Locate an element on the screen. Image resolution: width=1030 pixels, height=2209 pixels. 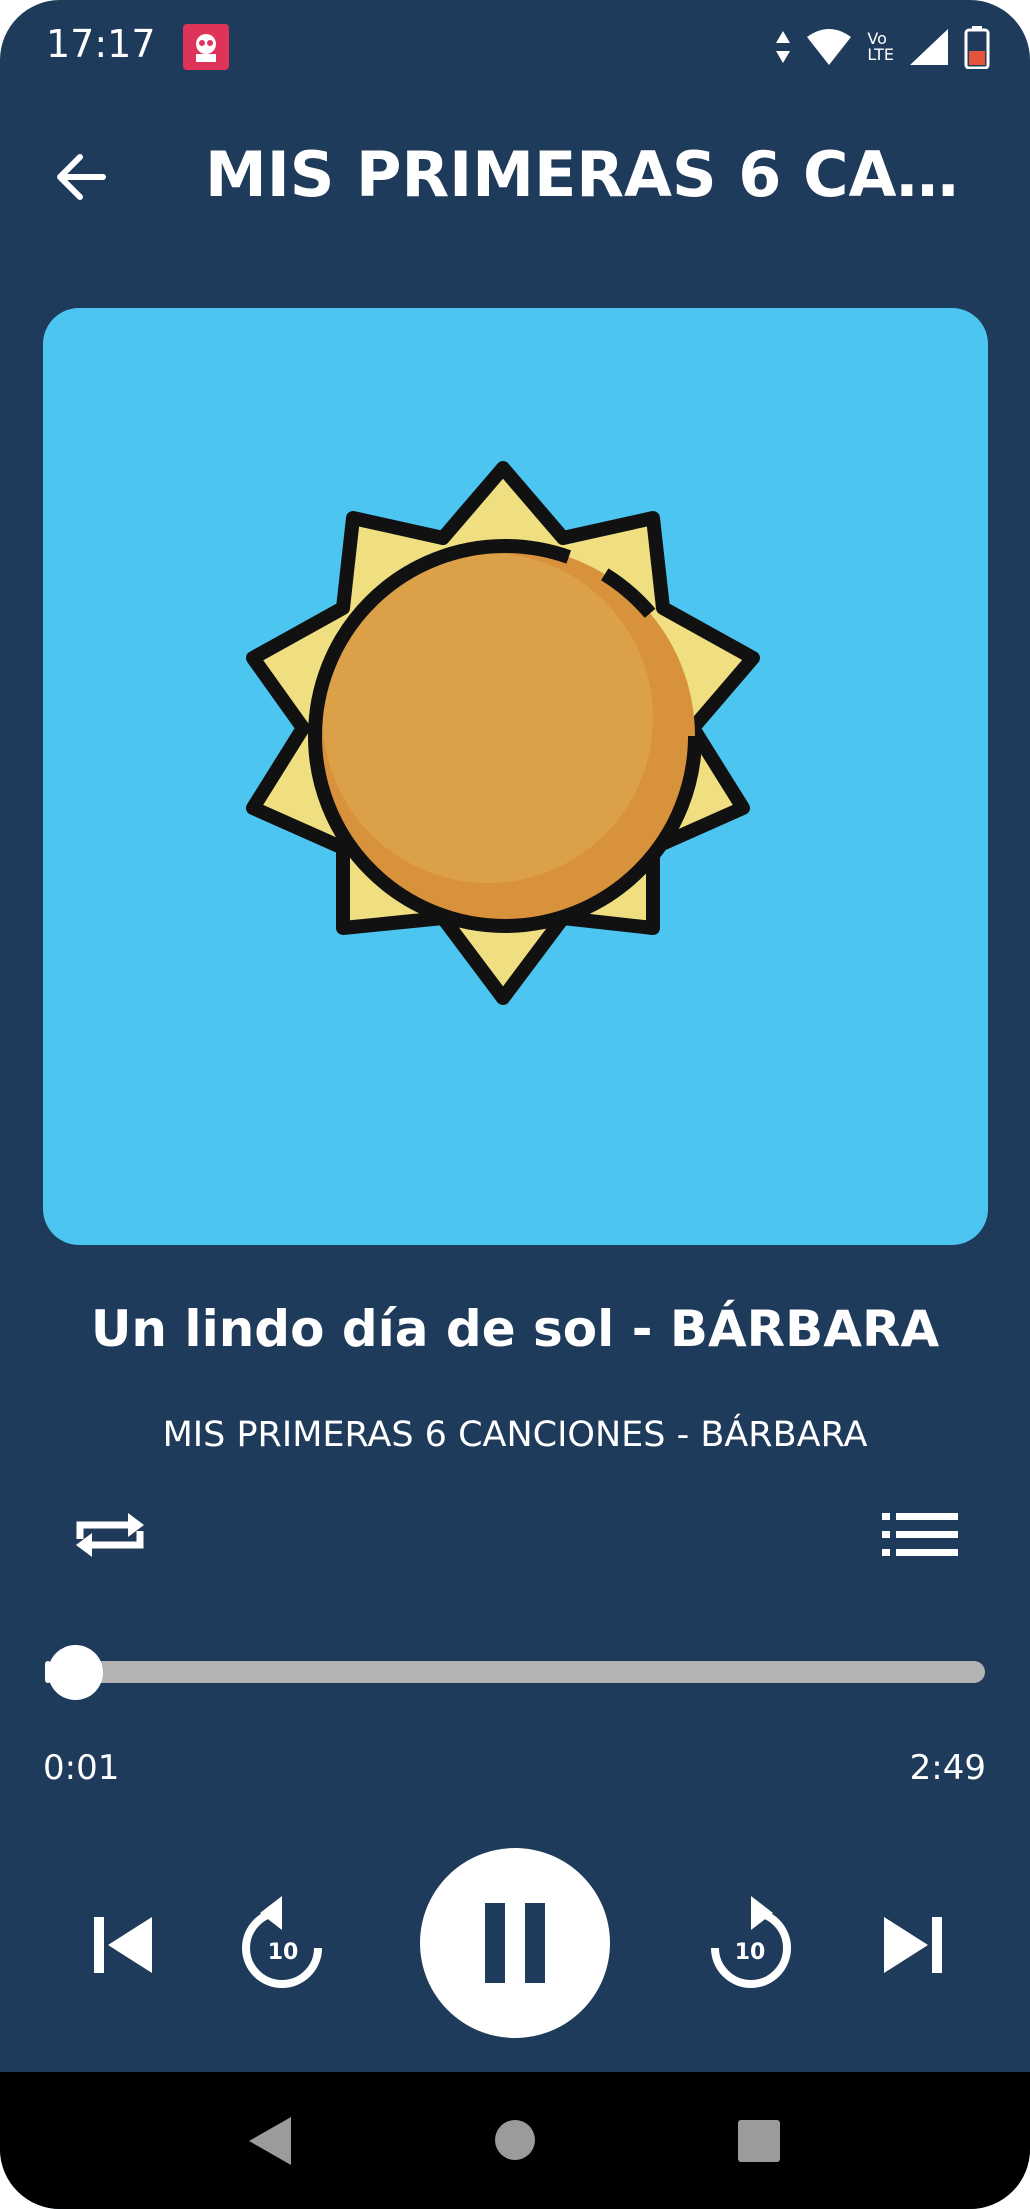
forward-10-button: 10 is located at coordinates (750, 1940).